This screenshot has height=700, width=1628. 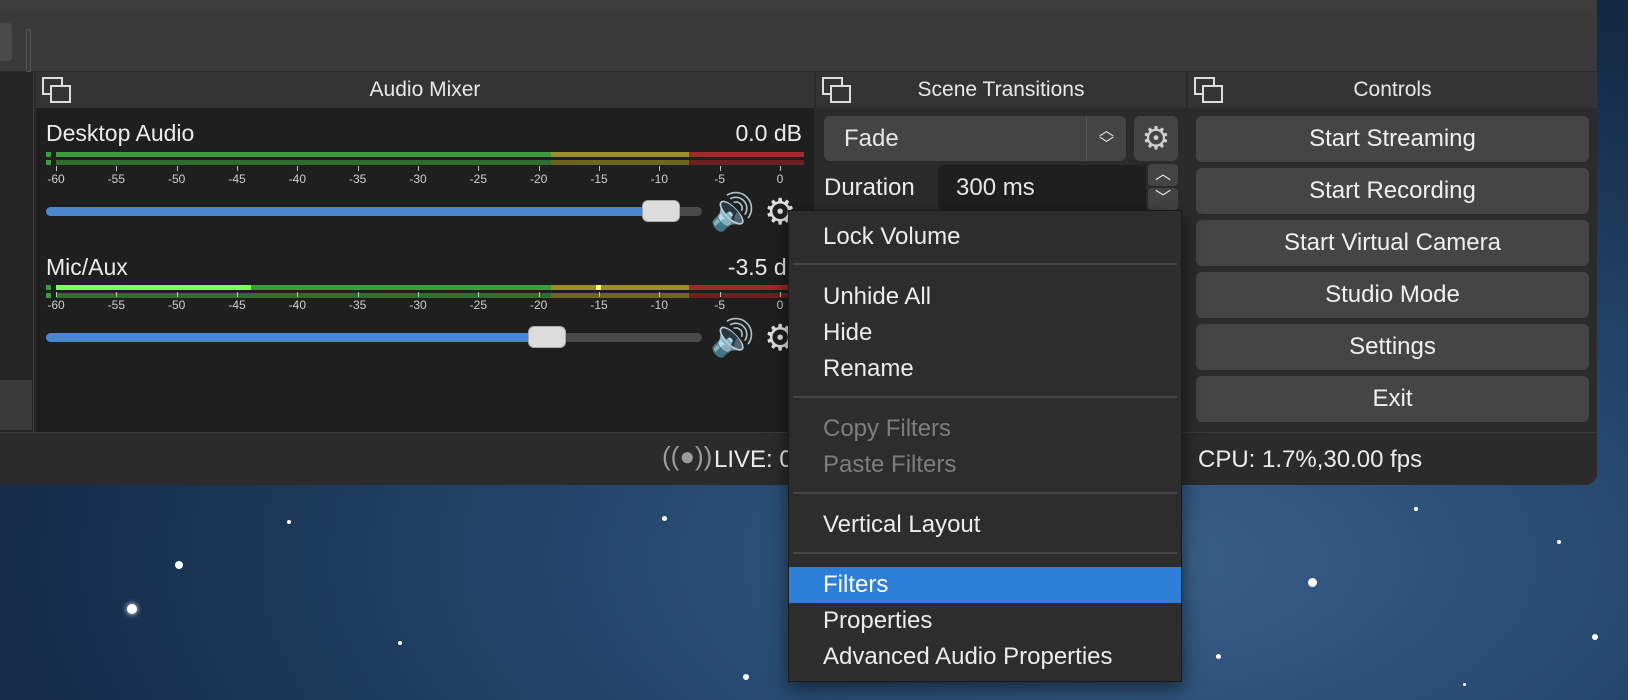 What do you see at coordinates (985, 369) in the screenshot?
I see `menu-item-rename: Rename` at bounding box center [985, 369].